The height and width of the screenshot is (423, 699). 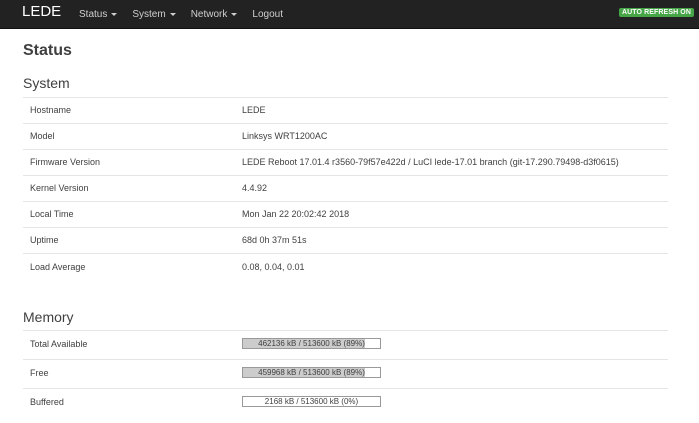 I want to click on uptime-value: 68d 0h 37m 51s, so click(x=274, y=240).